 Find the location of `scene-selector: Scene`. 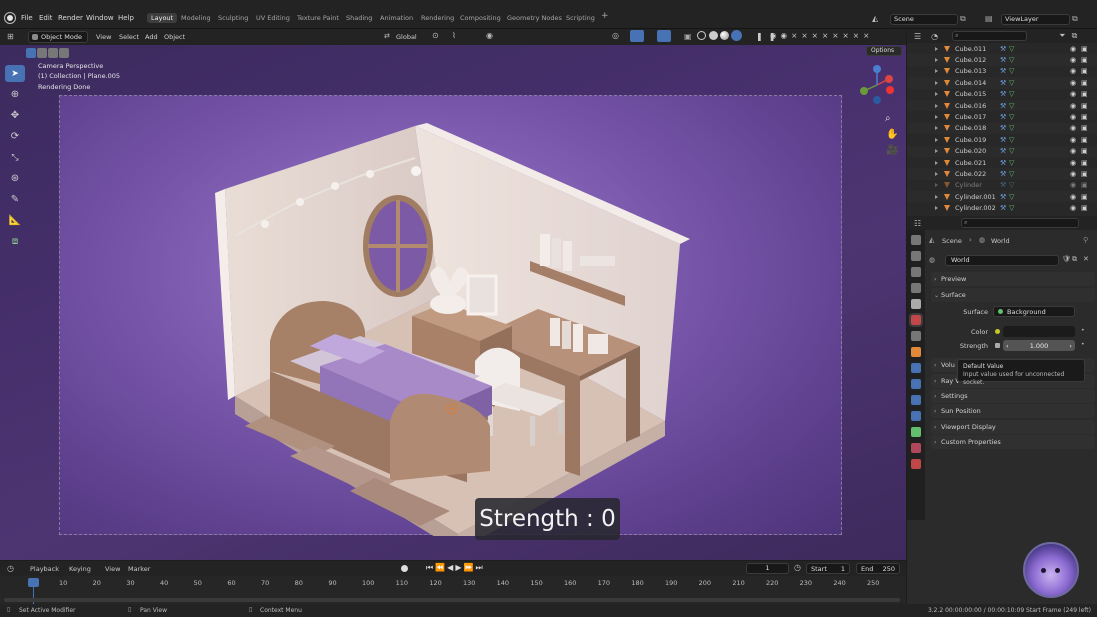

scene-selector: Scene is located at coordinates (924, 19).